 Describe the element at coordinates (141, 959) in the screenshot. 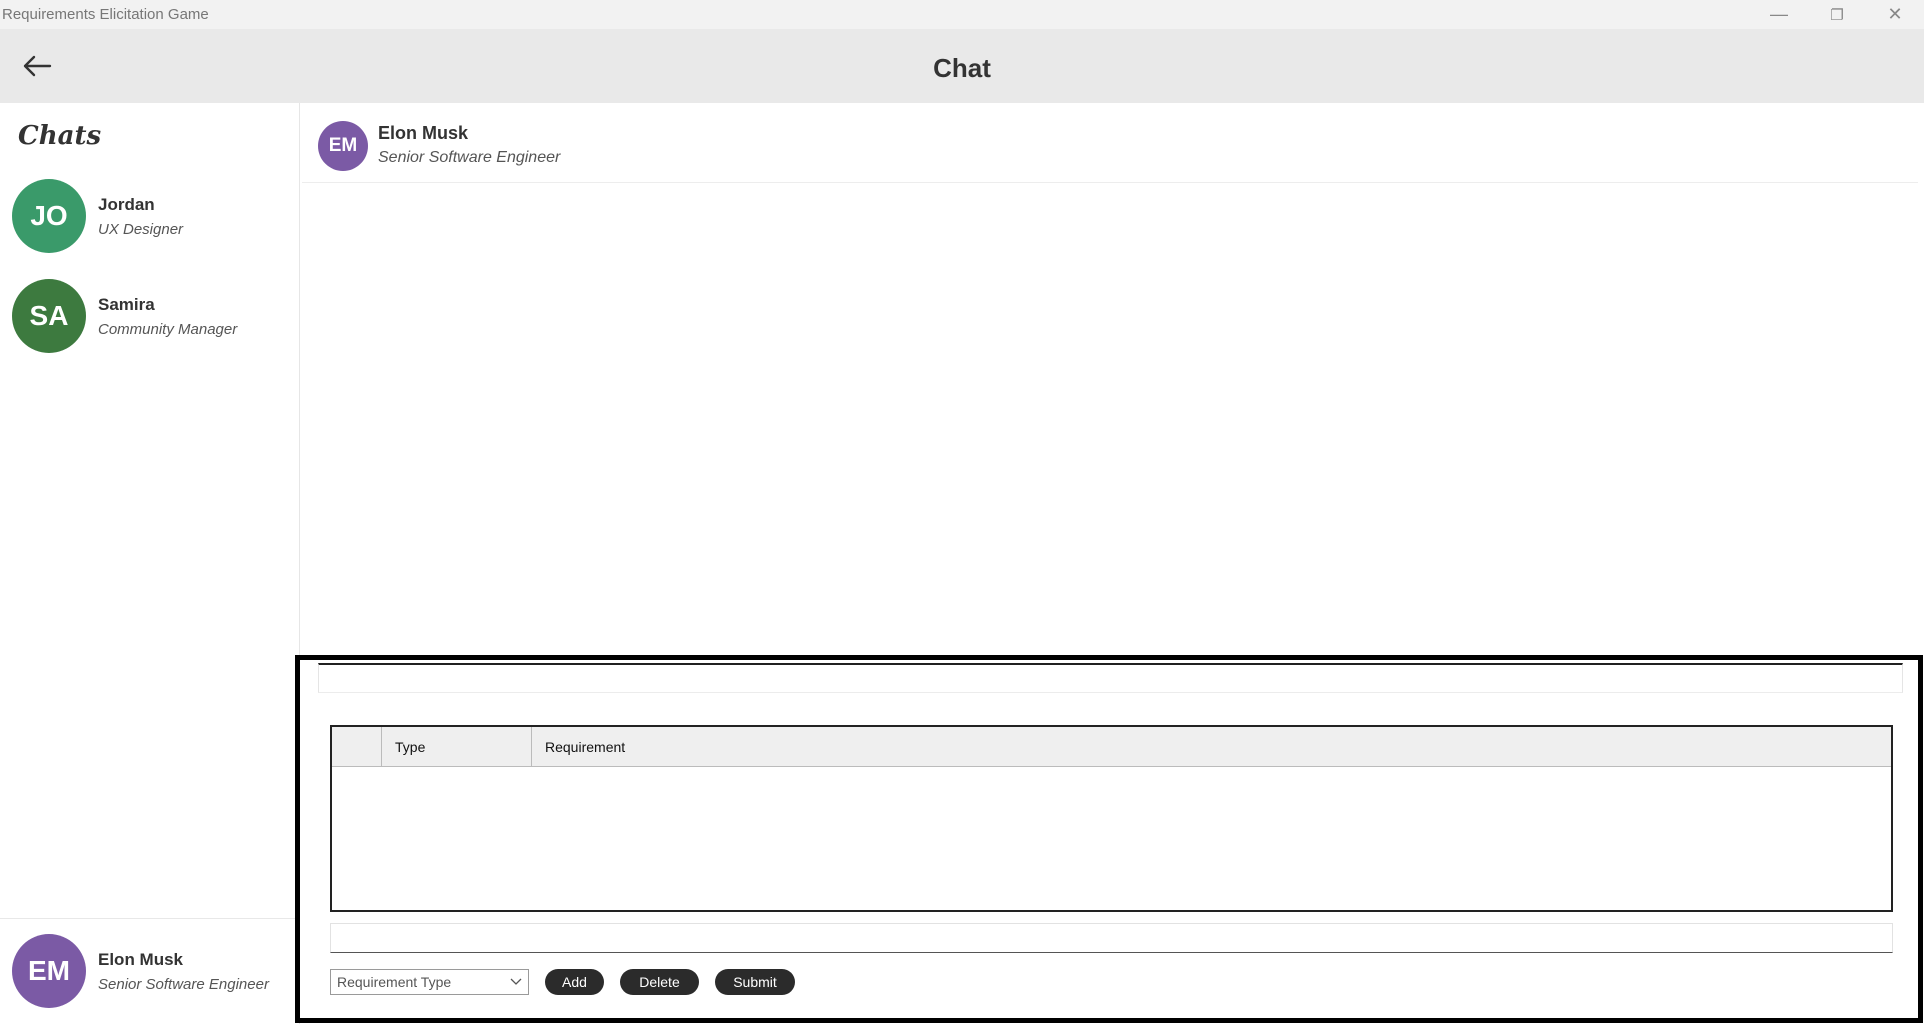

I see `current-user-name: Elon Musk` at that location.